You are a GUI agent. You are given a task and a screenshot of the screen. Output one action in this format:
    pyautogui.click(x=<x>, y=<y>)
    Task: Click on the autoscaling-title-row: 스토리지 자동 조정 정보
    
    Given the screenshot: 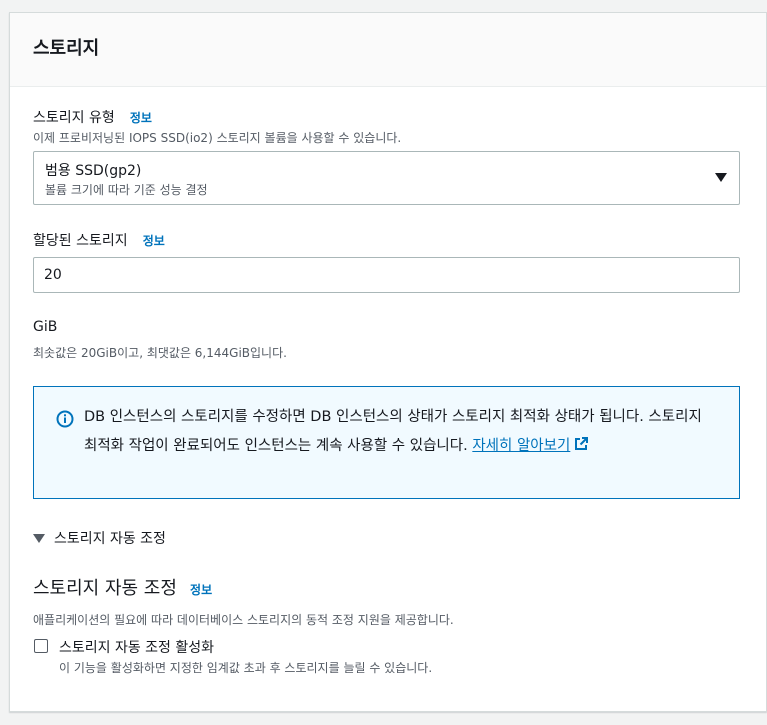 What is the action you would take?
    pyautogui.click(x=122, y=587)
    